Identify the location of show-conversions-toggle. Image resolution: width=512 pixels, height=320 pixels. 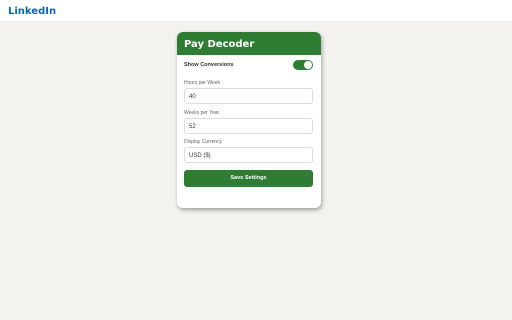
(303, 65).